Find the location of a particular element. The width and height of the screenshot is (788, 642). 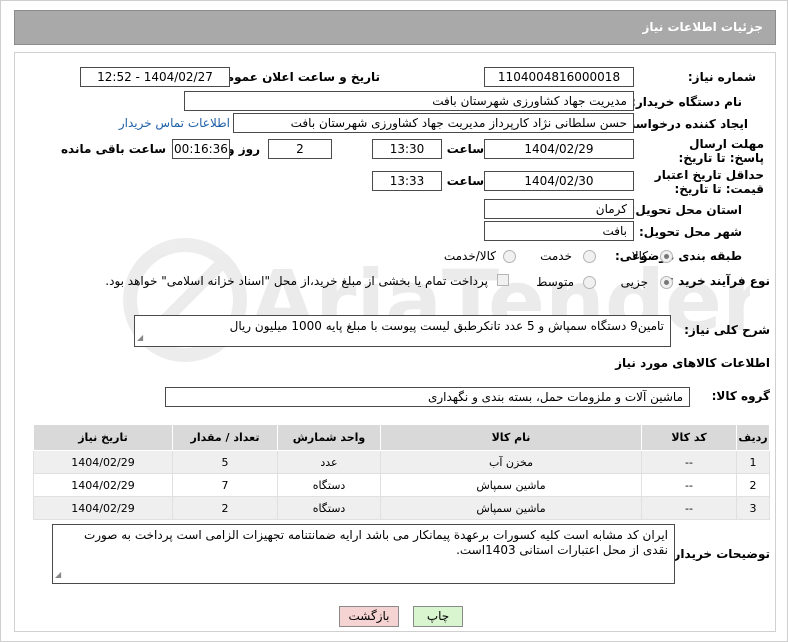

category-goods-label: کالا is located at coordinates (639, 256).